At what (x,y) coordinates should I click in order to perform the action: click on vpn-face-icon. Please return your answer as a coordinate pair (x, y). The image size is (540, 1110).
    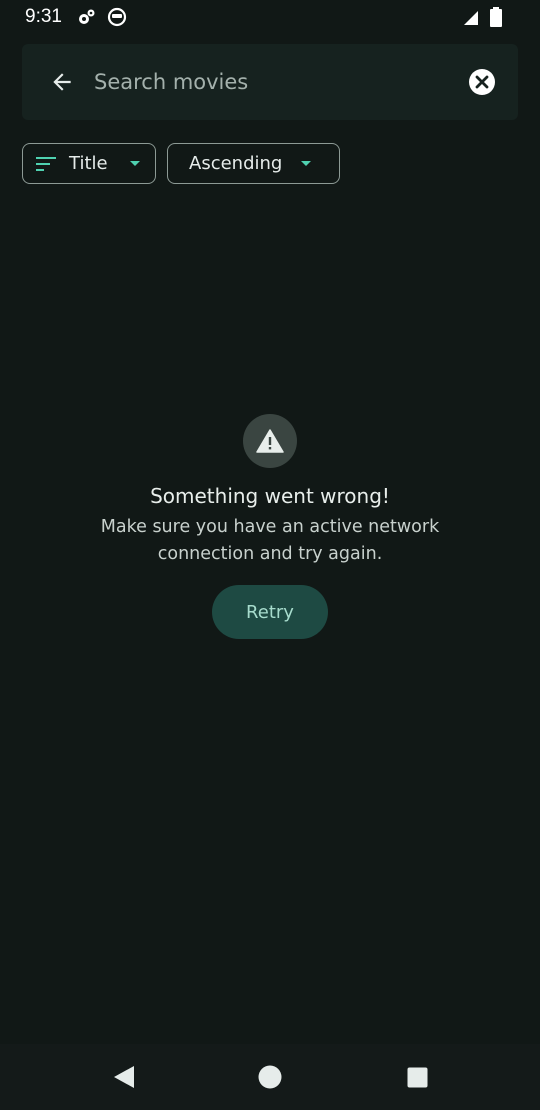
    Looking at the image, I should click on (117, 17).